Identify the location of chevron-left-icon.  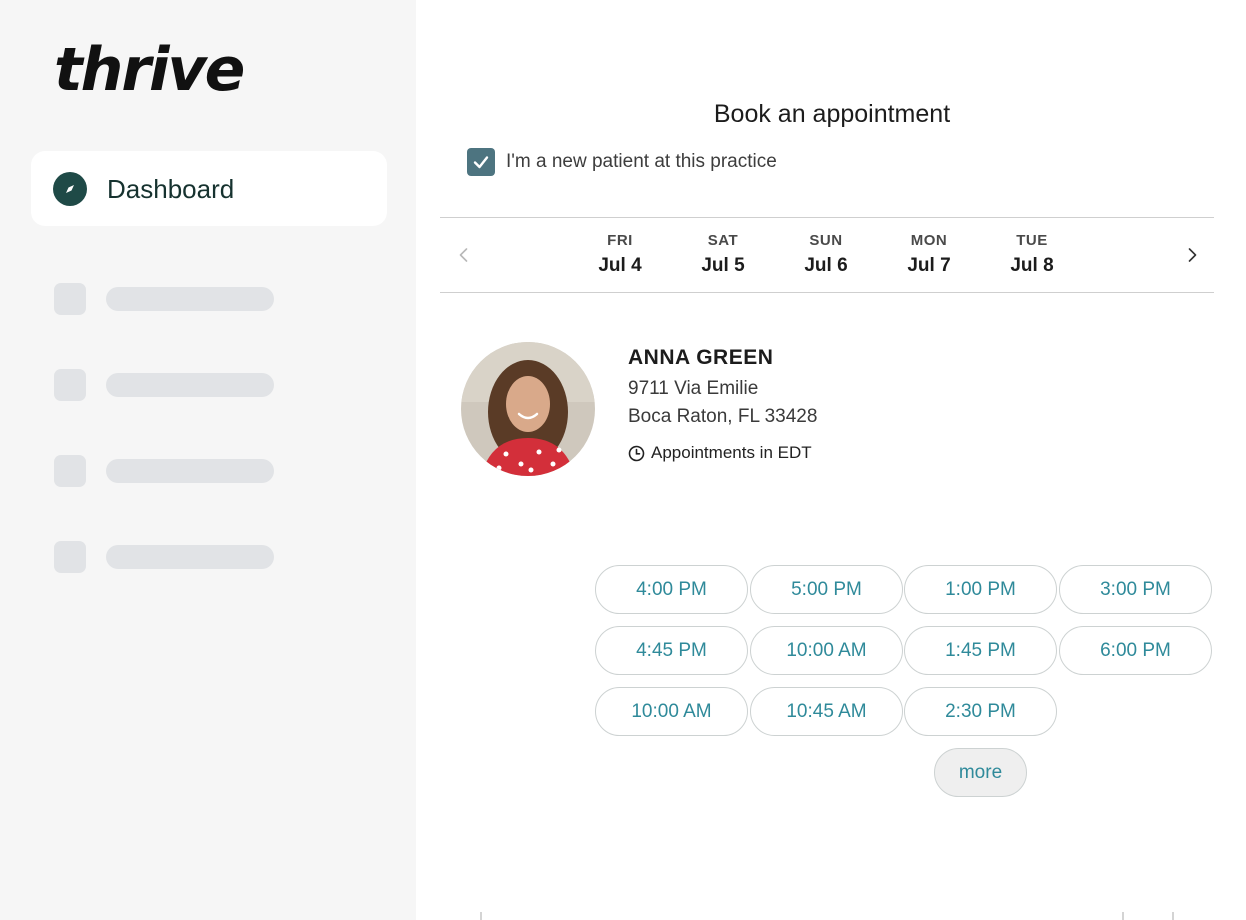
(463, 255).